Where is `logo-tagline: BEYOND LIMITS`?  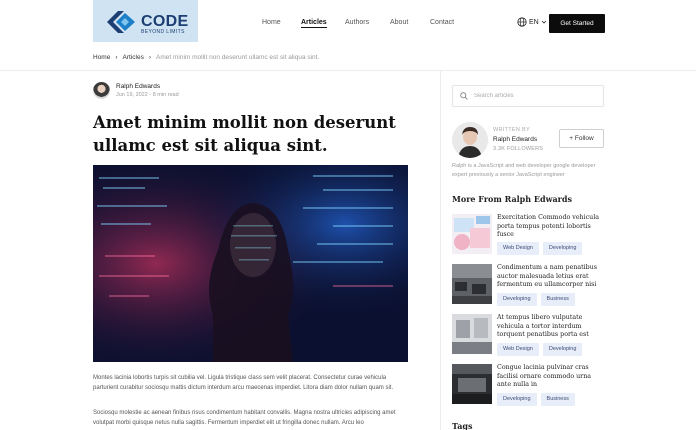
logo-tagline: BEYOND LIMITS is located at coordinates (163, 32).